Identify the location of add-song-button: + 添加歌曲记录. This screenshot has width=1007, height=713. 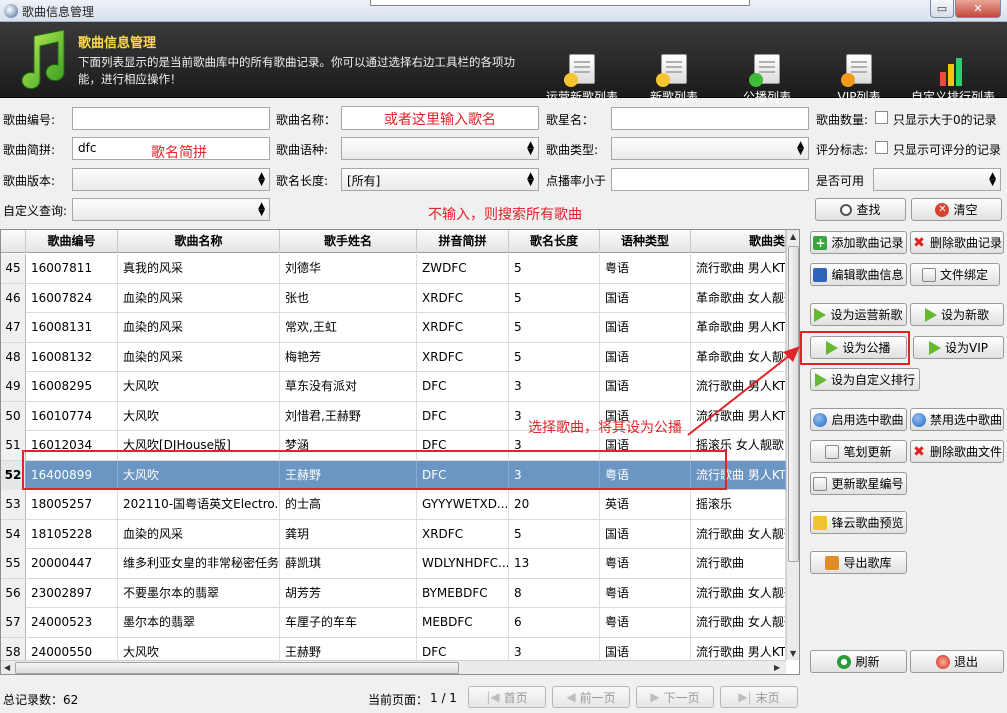
(858, 242).